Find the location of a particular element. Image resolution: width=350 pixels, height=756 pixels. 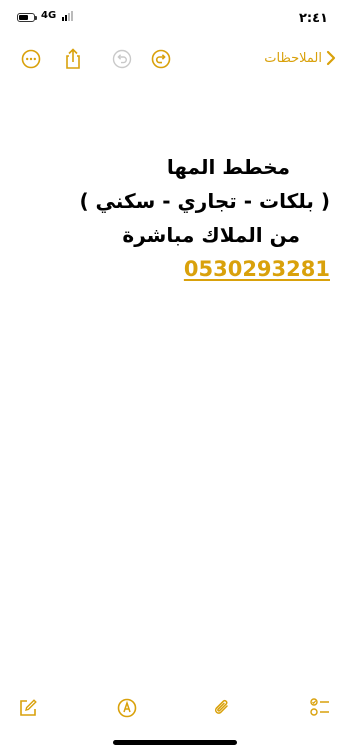

markup-button is located at coordinates (127, 708).